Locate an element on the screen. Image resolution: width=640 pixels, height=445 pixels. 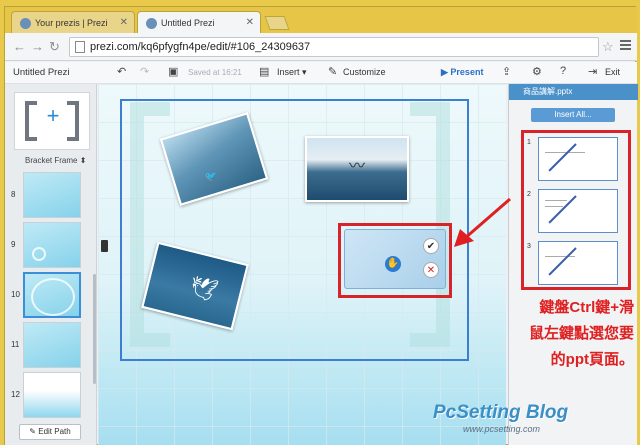
tab-untitled-prezi: Untitled Prezi ✕ is located at coordinates (199, 22).